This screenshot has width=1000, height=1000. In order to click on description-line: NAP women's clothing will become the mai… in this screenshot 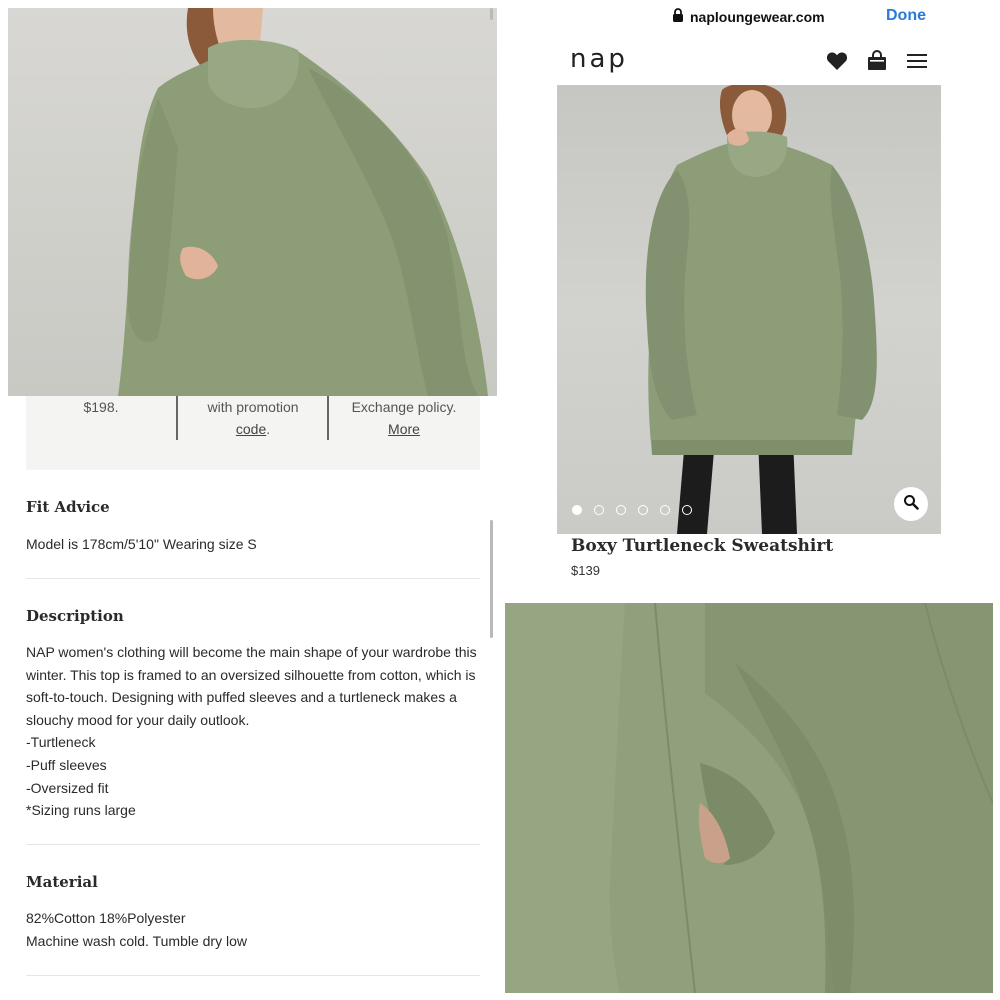, I will do `click(251, 652)`.